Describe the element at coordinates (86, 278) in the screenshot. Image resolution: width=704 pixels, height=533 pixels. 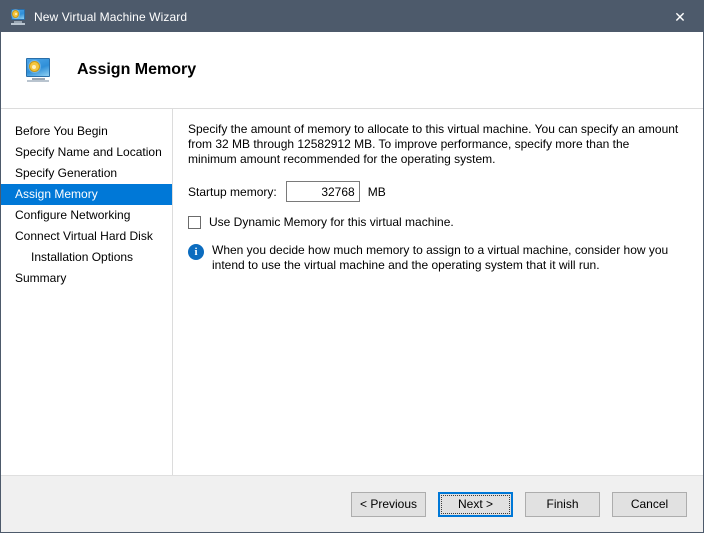
I see `sidebar-item-summary: Summary` at that location.